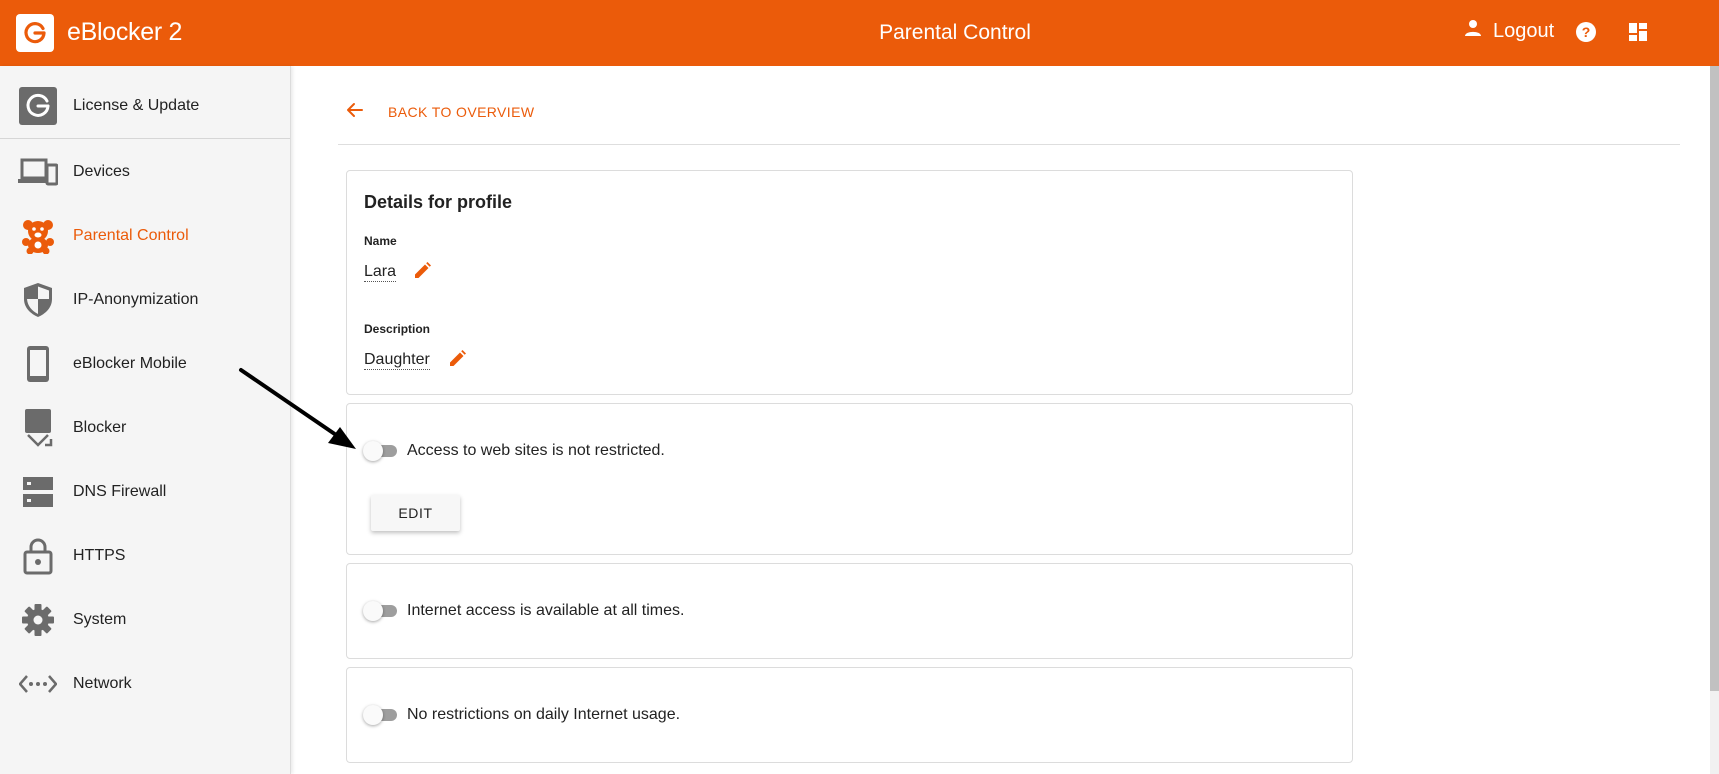 This screenshot has height=774, width=1719. I want to click on sidebar-item-blocker: Blocker, so click(145, 428).